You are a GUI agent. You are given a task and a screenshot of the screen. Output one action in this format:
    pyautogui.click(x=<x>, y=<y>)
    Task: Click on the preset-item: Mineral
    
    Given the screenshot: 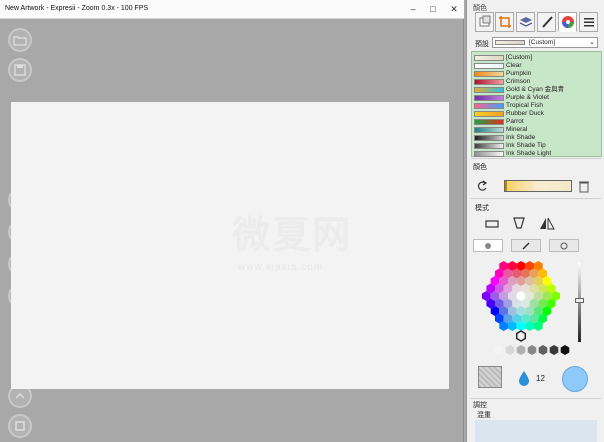 What is the action you would take?
    pyautogui.click(x=536, y=130)
    